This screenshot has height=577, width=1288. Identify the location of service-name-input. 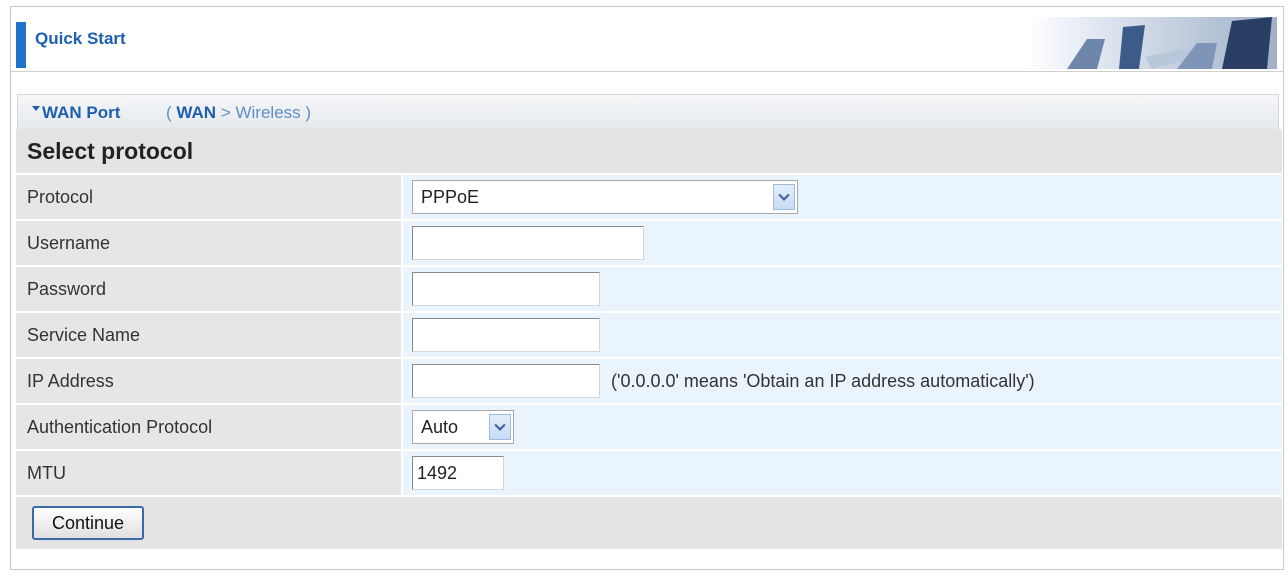
(506, 335).